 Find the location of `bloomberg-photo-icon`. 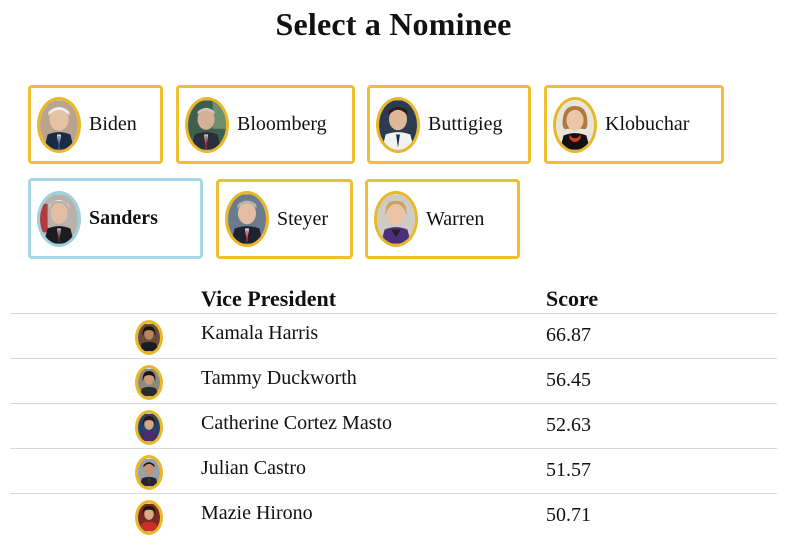

bloomberg-photo-icon is located at coordinates (207, 124).